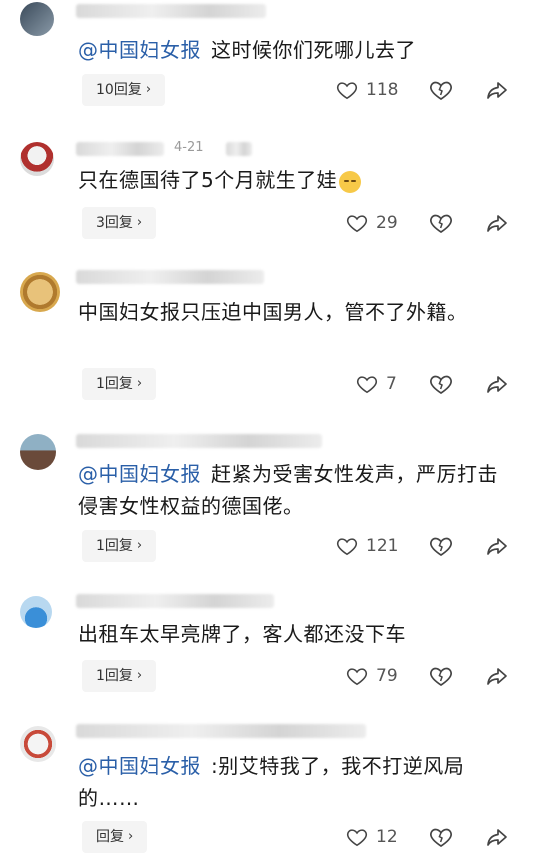 Image resolution: width=535 pixels, height=854 pixels. I want to click on location-blurred, so click(239, 149).